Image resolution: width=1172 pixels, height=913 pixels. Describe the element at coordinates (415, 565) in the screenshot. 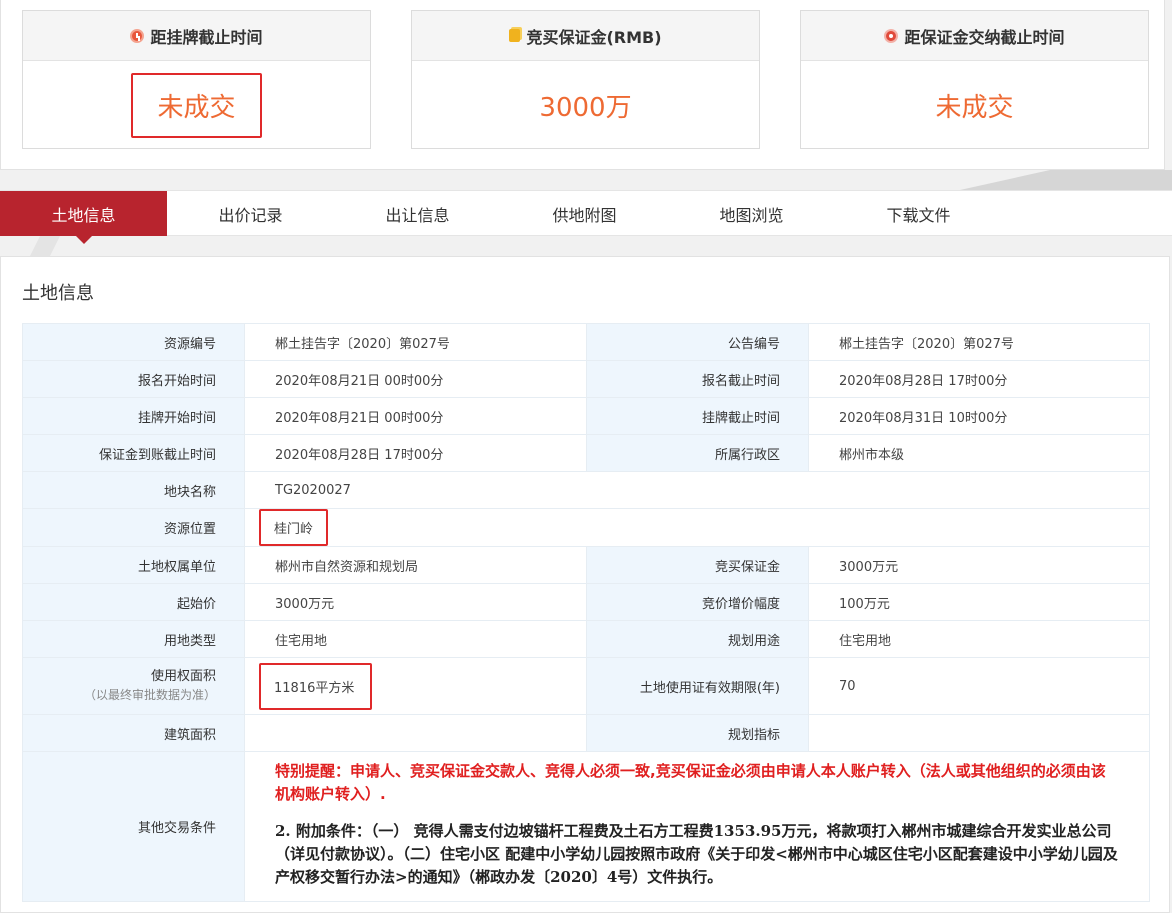

I see `field-value: 郴州市自然资源和规划局` at that location.